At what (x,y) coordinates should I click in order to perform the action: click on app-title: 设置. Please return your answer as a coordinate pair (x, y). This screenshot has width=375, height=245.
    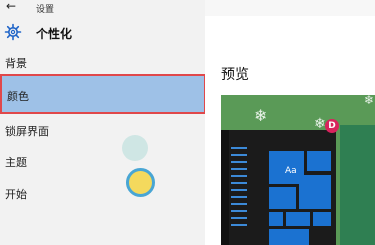
    Looking at the image, I should click on (45, 10).